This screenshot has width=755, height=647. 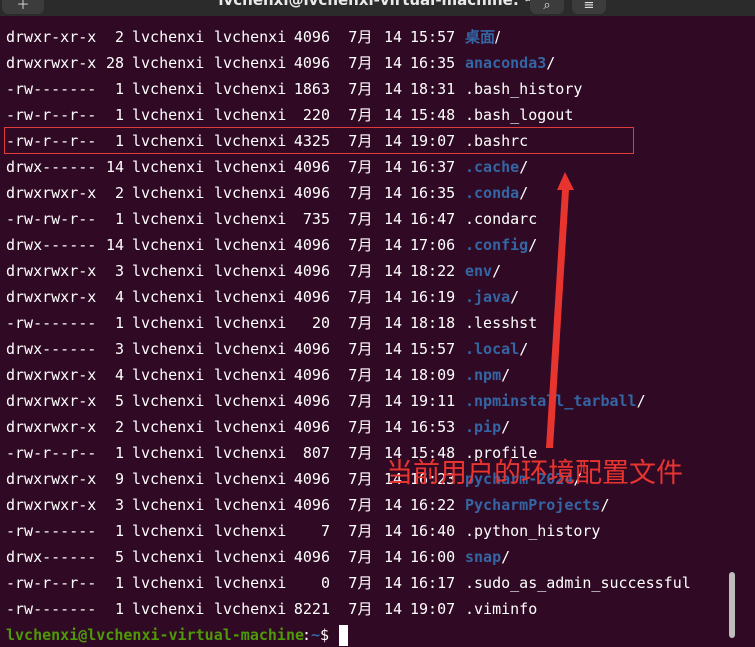 What do you see at coordinates (311, 89) in the screenshot?
I see `file-size: 1863` at bounding box center [311, 89].